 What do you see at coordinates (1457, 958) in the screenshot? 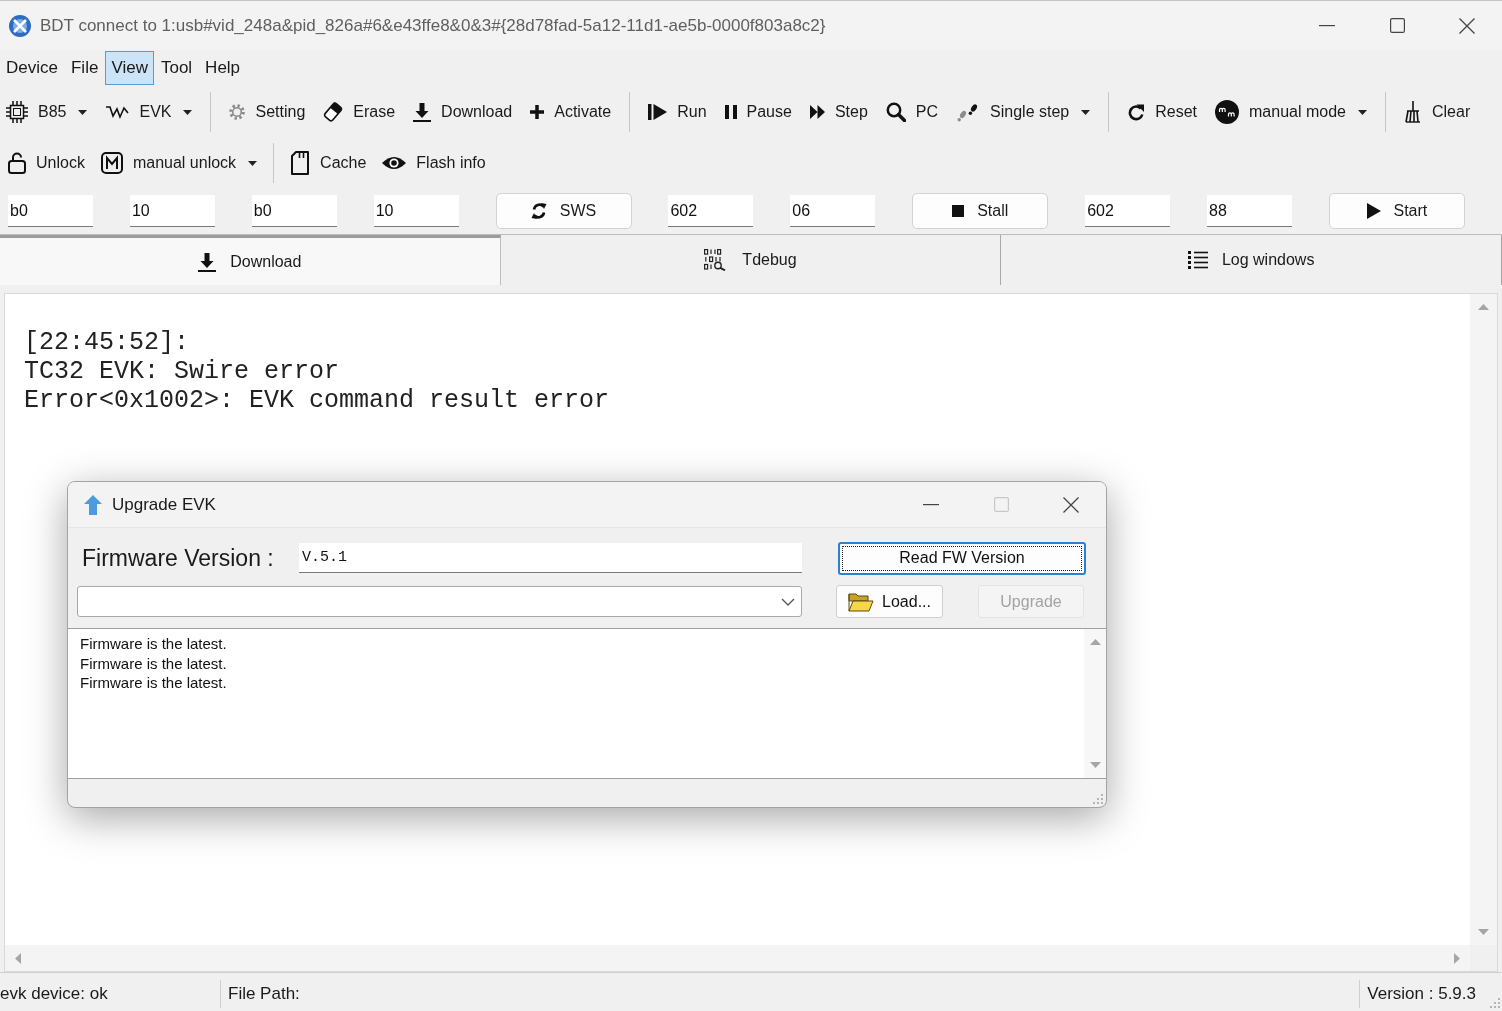
I see `scroll-right-icon` at bounding box center [1457, 958].